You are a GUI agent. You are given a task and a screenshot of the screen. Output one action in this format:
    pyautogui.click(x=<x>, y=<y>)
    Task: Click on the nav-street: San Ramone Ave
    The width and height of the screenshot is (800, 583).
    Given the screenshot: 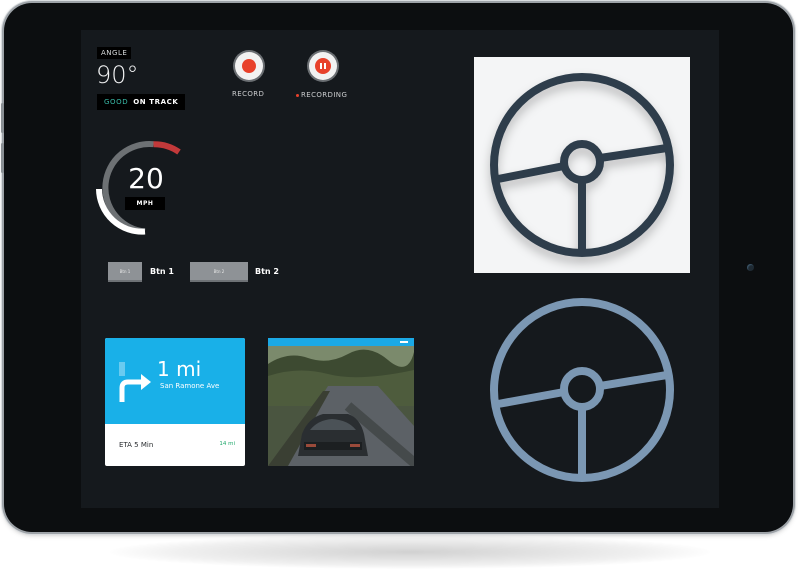 What is the action you would take?
    pyautogui.click(x=190, y=386)
    